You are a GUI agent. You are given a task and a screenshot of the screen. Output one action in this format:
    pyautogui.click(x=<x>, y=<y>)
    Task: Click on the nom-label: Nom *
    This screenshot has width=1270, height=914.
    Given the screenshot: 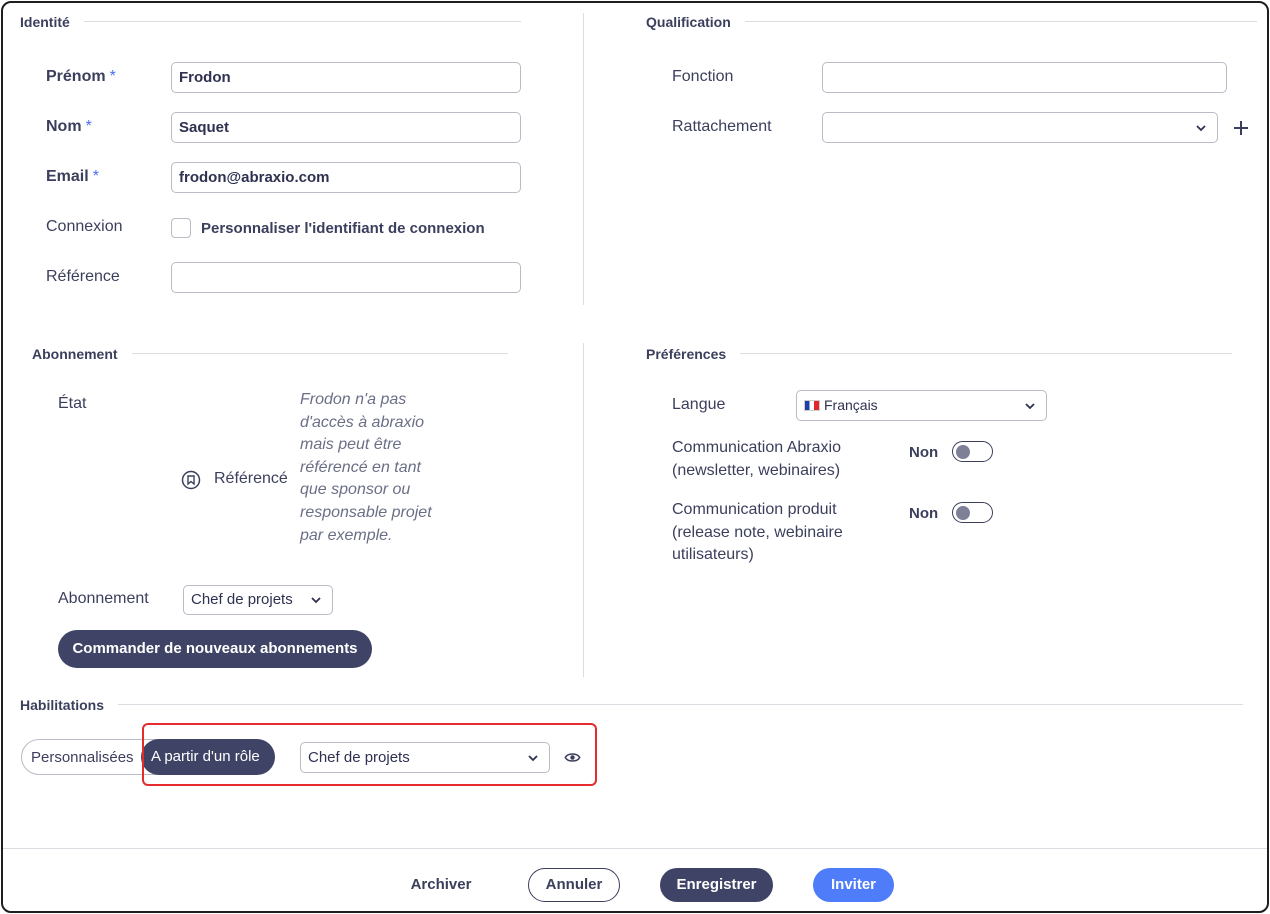 What is the action you would take?
    pyautogui.click(x=69, y=126)
    